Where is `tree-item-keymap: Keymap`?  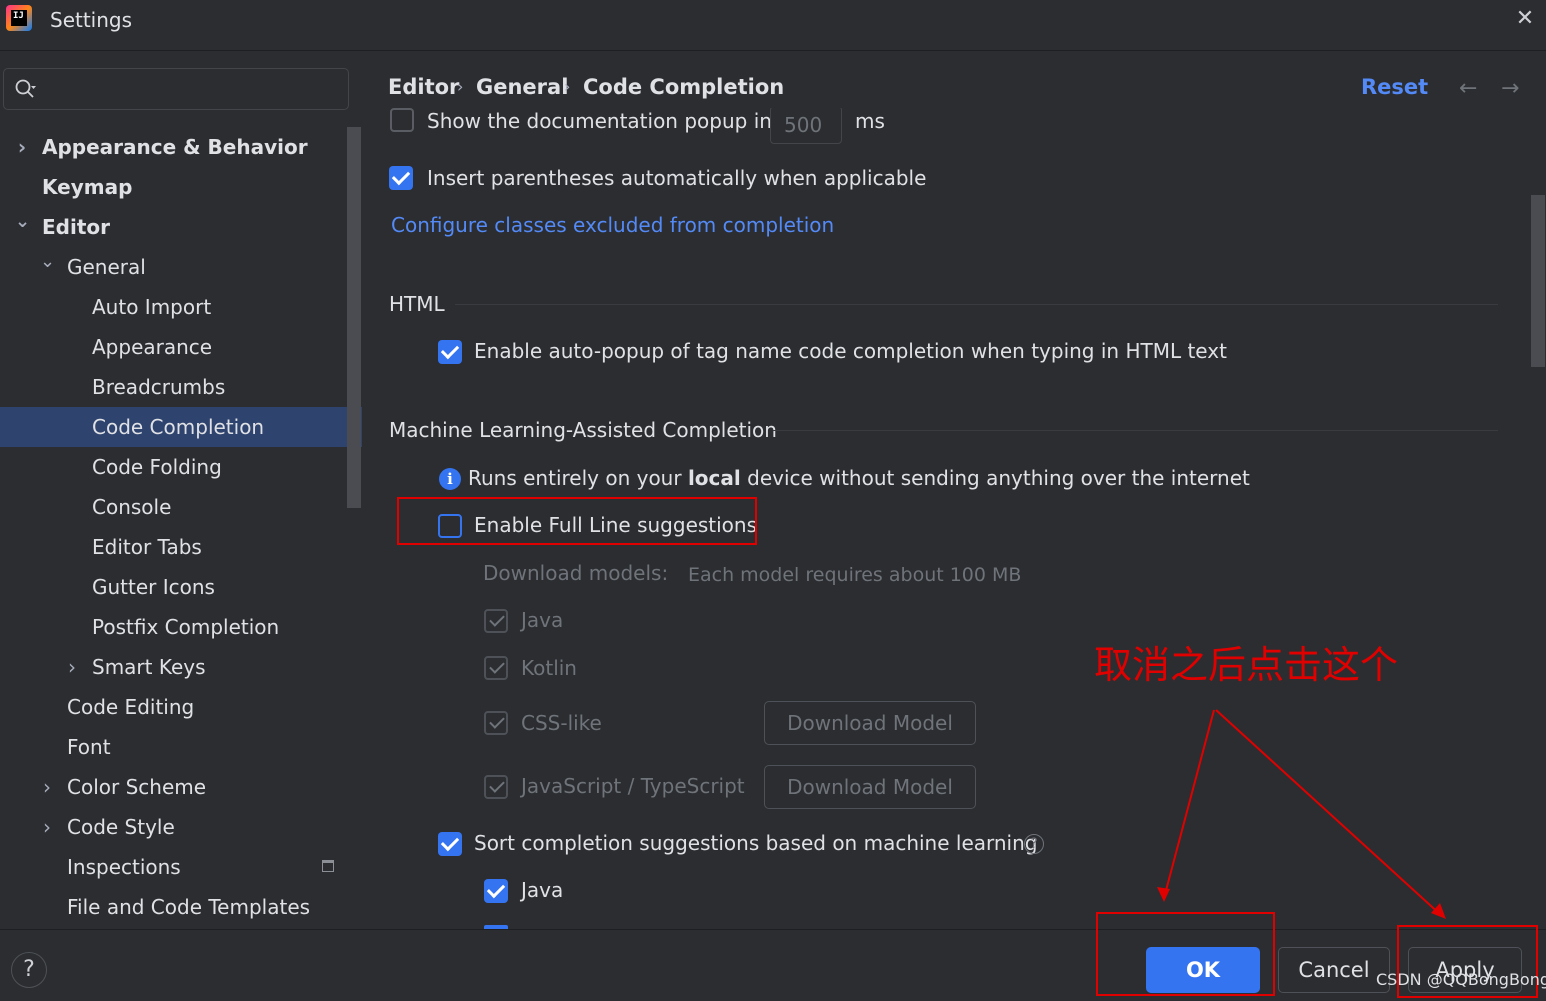
tree-item-keymap: Keymap is located at coordinates (173, 187).